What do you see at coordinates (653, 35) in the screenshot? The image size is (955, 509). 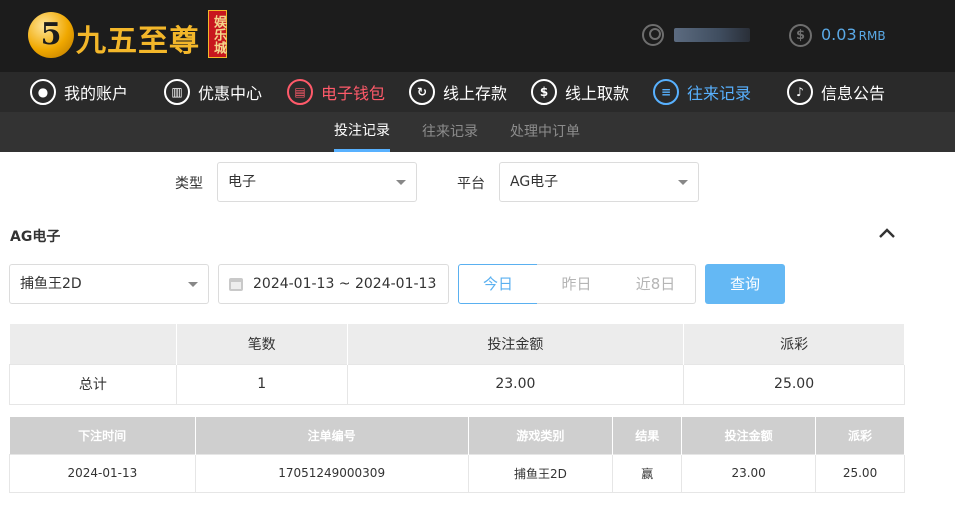 I see `user-icon` at bounding box center [653, 35].